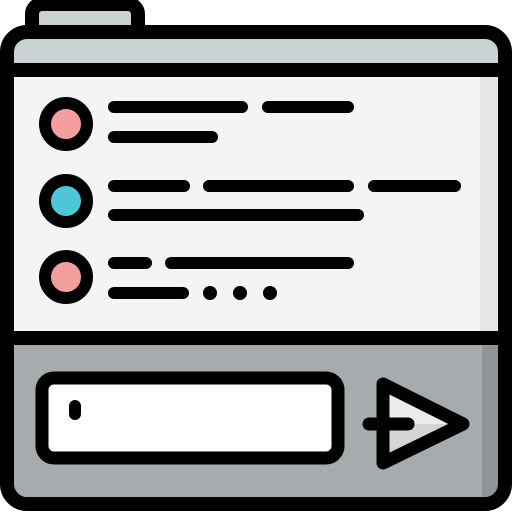  Describe the element at coordinates (489, 205) in the screenshot. I see `content-area-shade` at that location.